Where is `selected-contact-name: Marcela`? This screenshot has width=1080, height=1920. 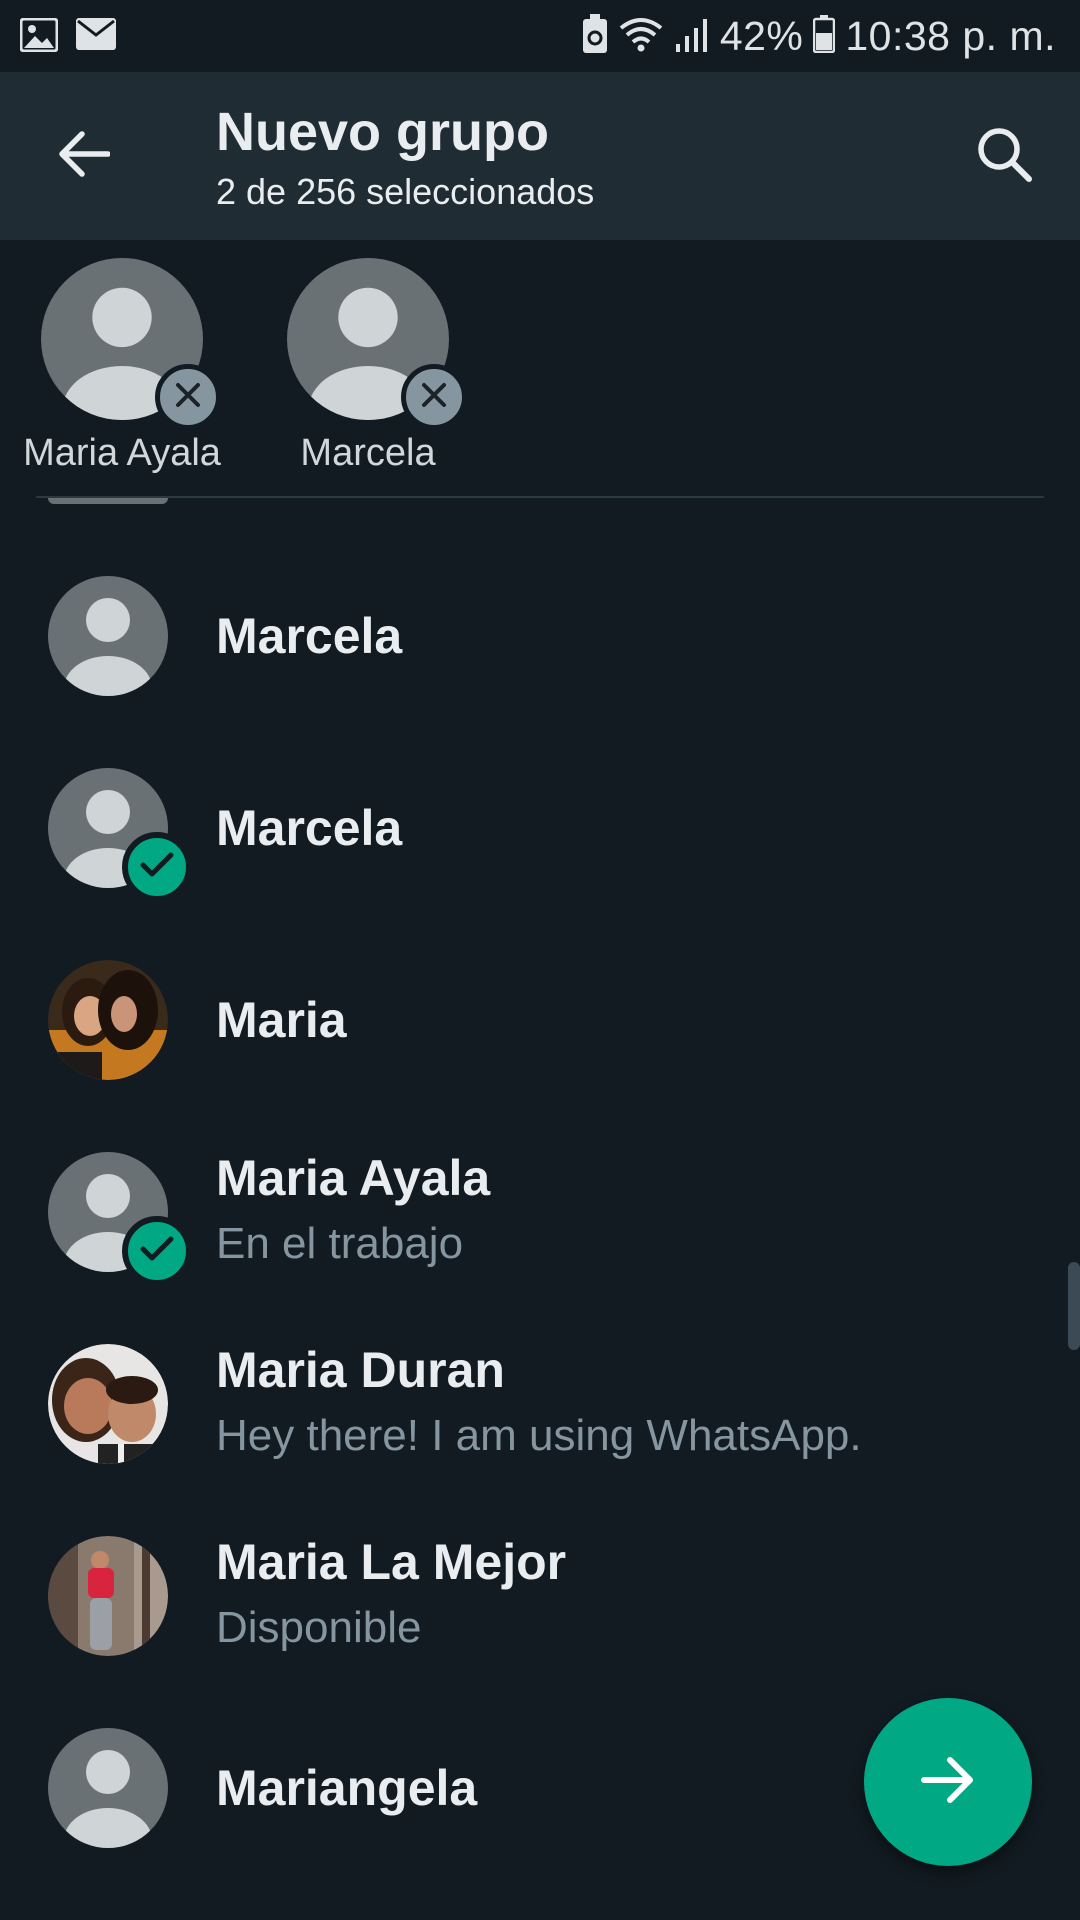
selected-contact-name: Marcela is located at coordinates (368, 453).